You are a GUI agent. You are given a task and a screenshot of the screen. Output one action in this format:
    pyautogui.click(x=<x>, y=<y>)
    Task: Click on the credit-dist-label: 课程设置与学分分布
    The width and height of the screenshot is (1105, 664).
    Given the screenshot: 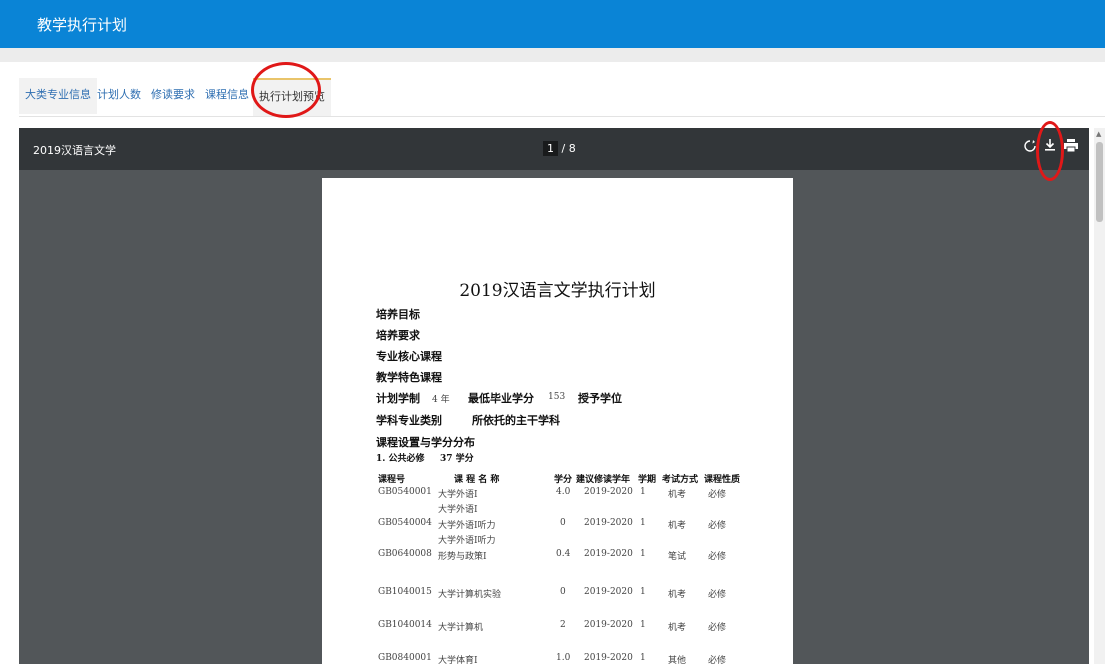 What is the action you would take?
    pyautogui.click(x=425, y=442)
    